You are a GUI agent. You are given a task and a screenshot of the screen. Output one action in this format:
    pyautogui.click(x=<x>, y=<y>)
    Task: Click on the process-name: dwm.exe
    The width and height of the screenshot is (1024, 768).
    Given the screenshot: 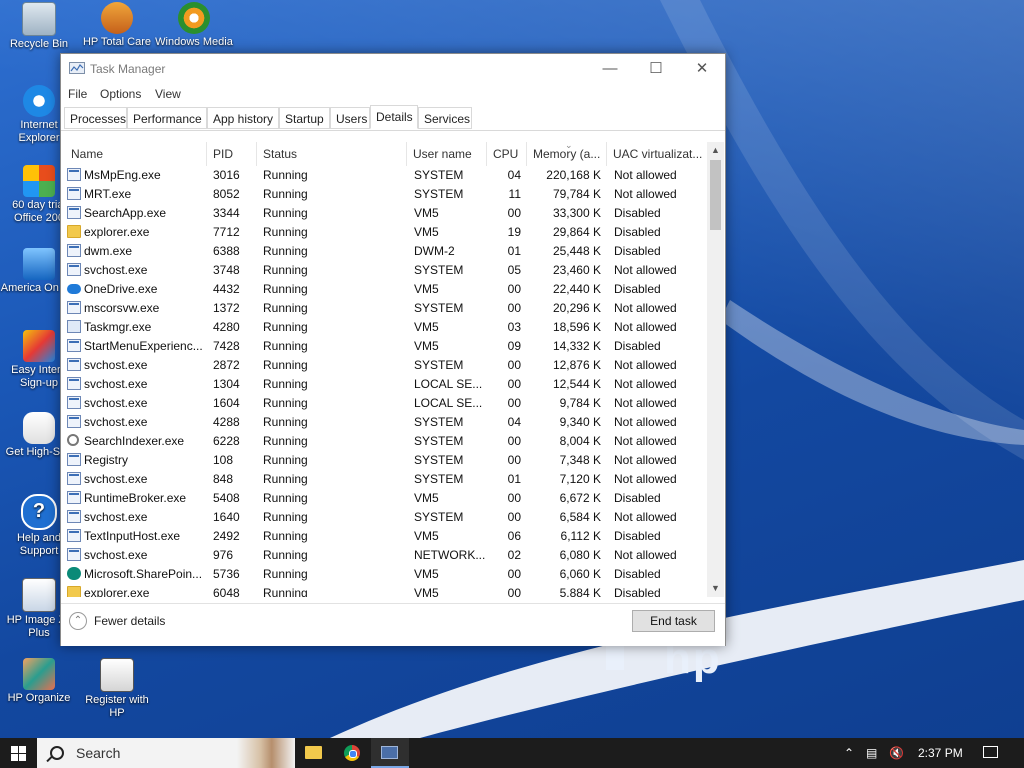 What is the action you would take?
    pyautogui.click(x=108, y=251)
    